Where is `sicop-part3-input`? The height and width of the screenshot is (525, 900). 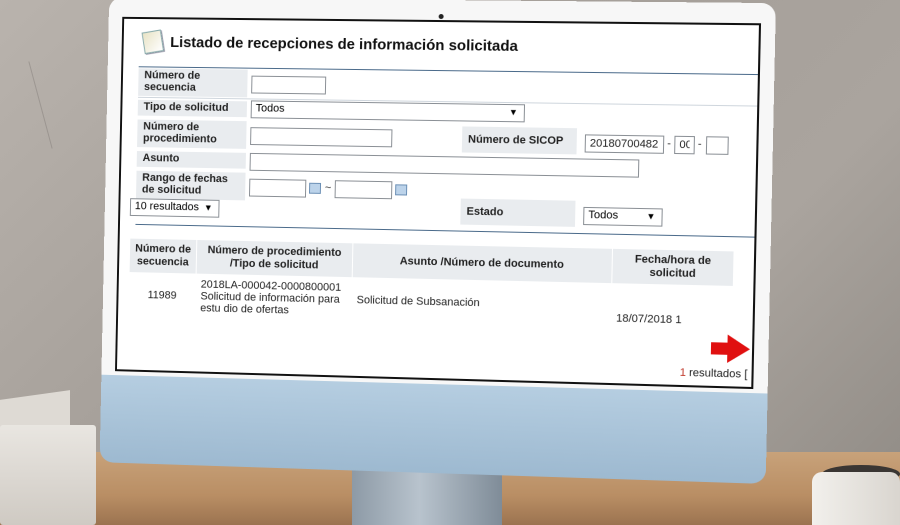 sicop-part3-input is located at coordinates (717, 145).